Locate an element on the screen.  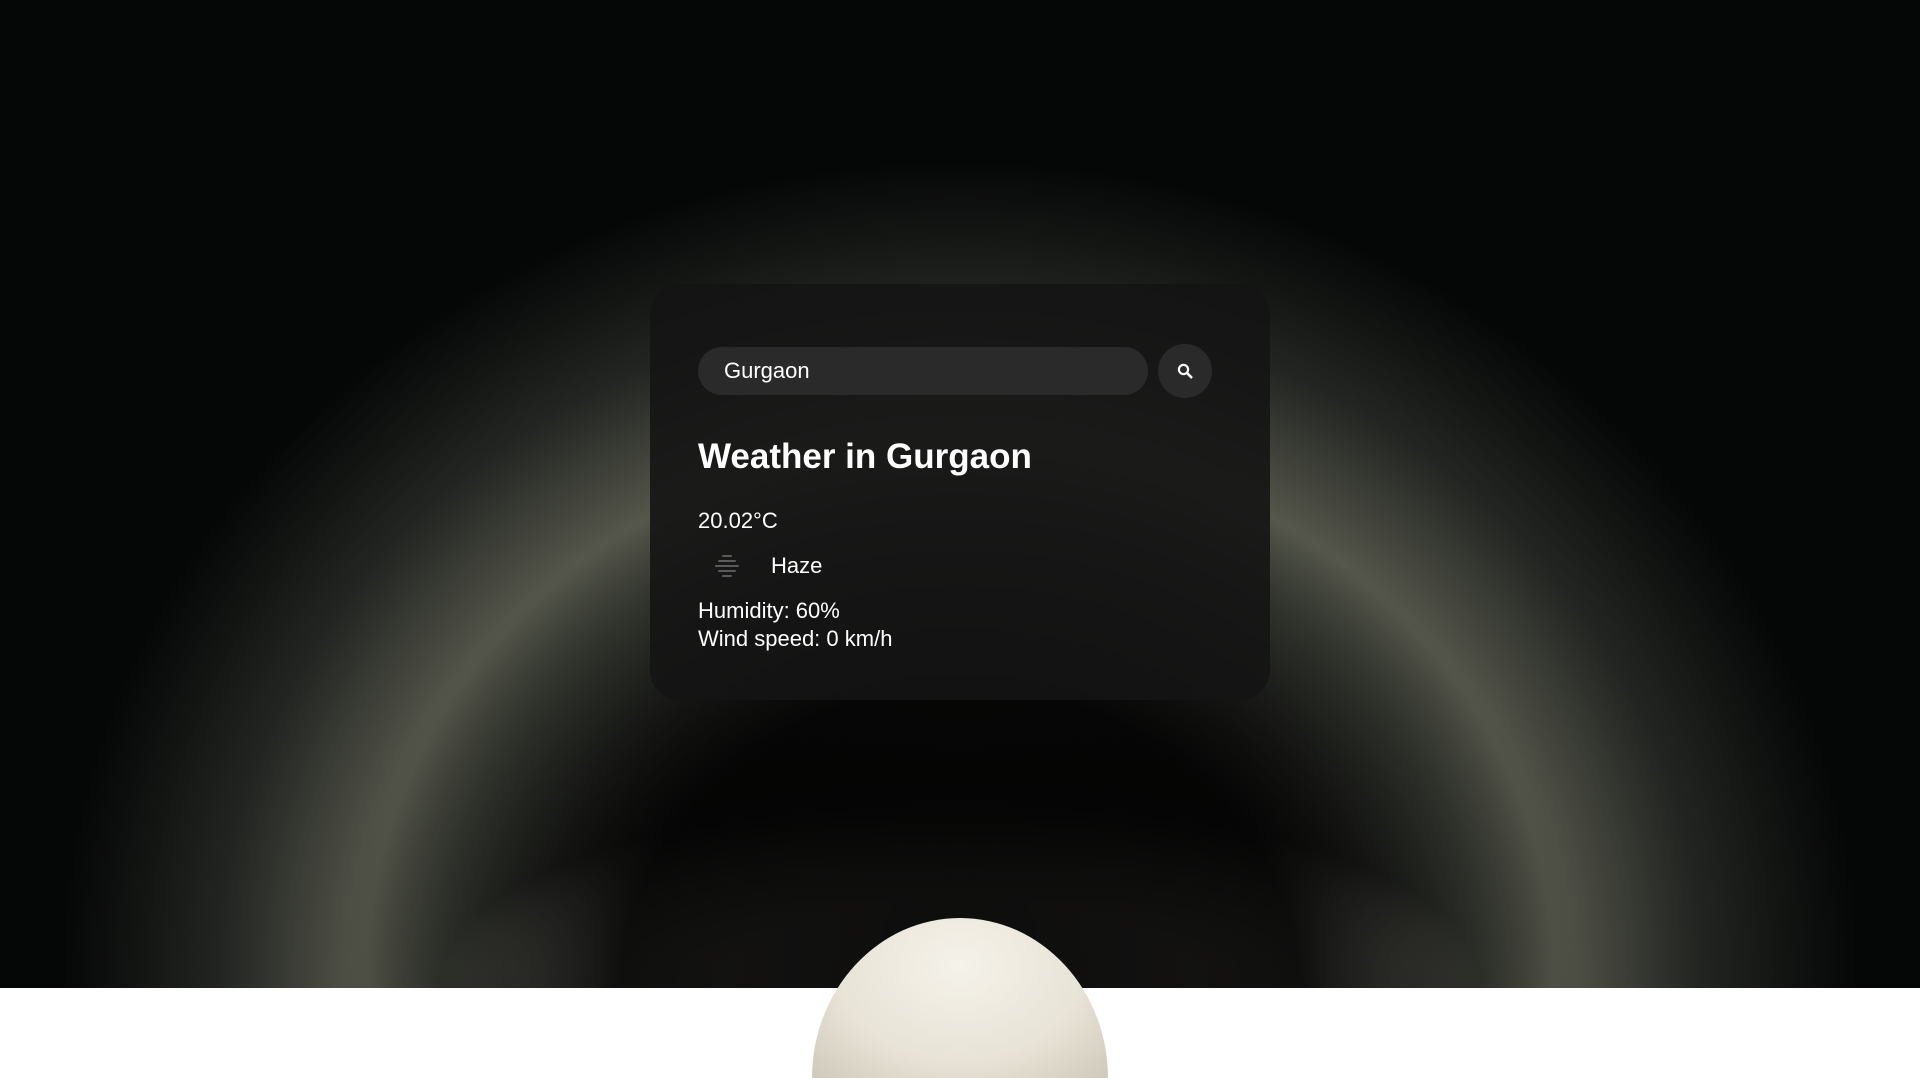
humidity: Humidity: 60% is located at coordinates (769, 610).